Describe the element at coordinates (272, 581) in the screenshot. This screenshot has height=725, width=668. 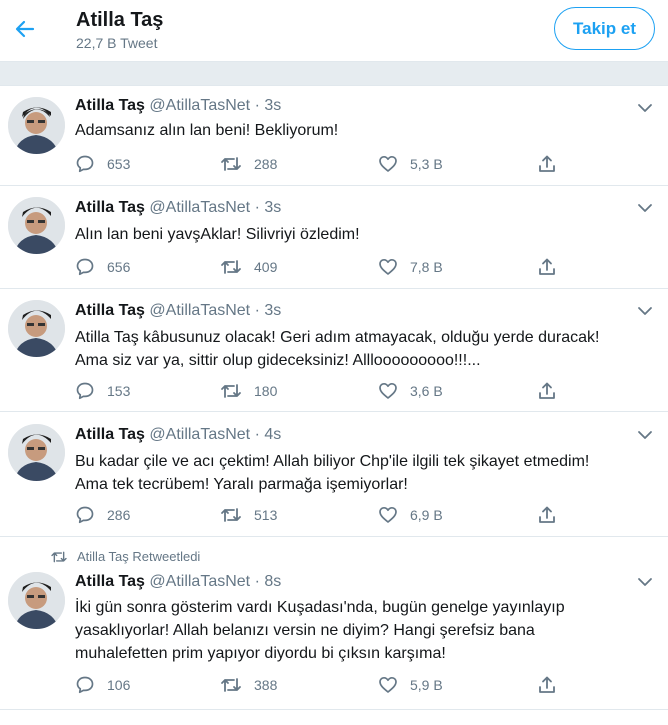
I see `tweet-time: 8s` at that location.